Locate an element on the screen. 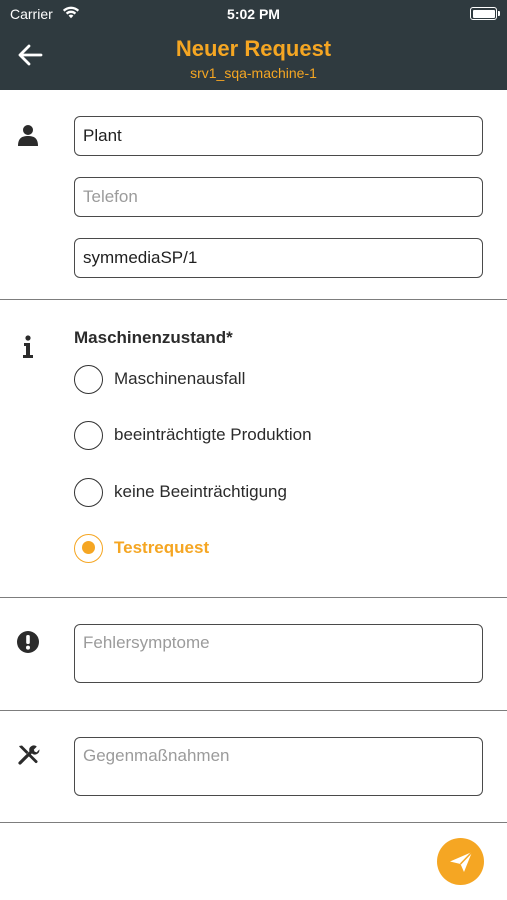 Image resolution: width=507 pixels, height=900 pixels. status-time: 5:02 PM is located at coordinates (253, 14).